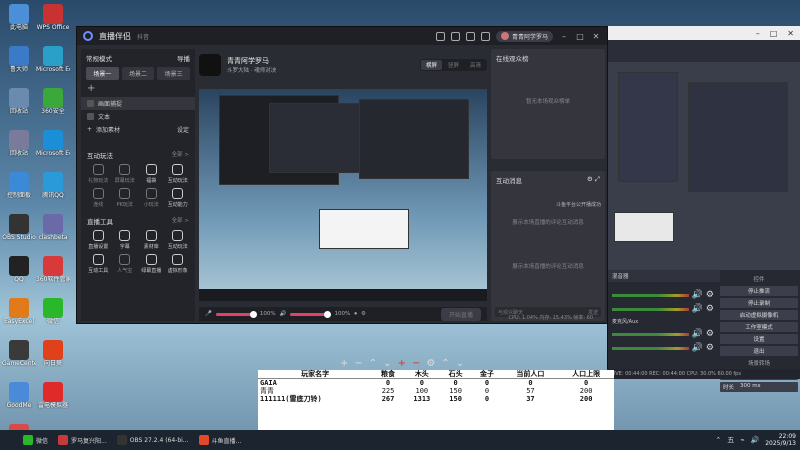 The width and height of the screenshot is (800, 450). What do you see at coordinates (759, 291) in the screenshot?
I see `stop-streaming-button: 停止推流` at bounding box center [759, 291].